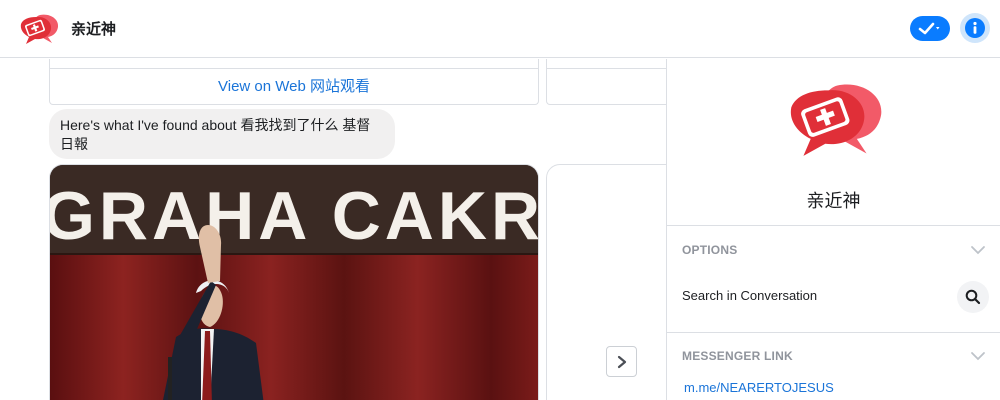  What do you see at coordinates (606, 82) in the screenshot?
I see `generic-template-card: y` at bounding box center [606, 82].